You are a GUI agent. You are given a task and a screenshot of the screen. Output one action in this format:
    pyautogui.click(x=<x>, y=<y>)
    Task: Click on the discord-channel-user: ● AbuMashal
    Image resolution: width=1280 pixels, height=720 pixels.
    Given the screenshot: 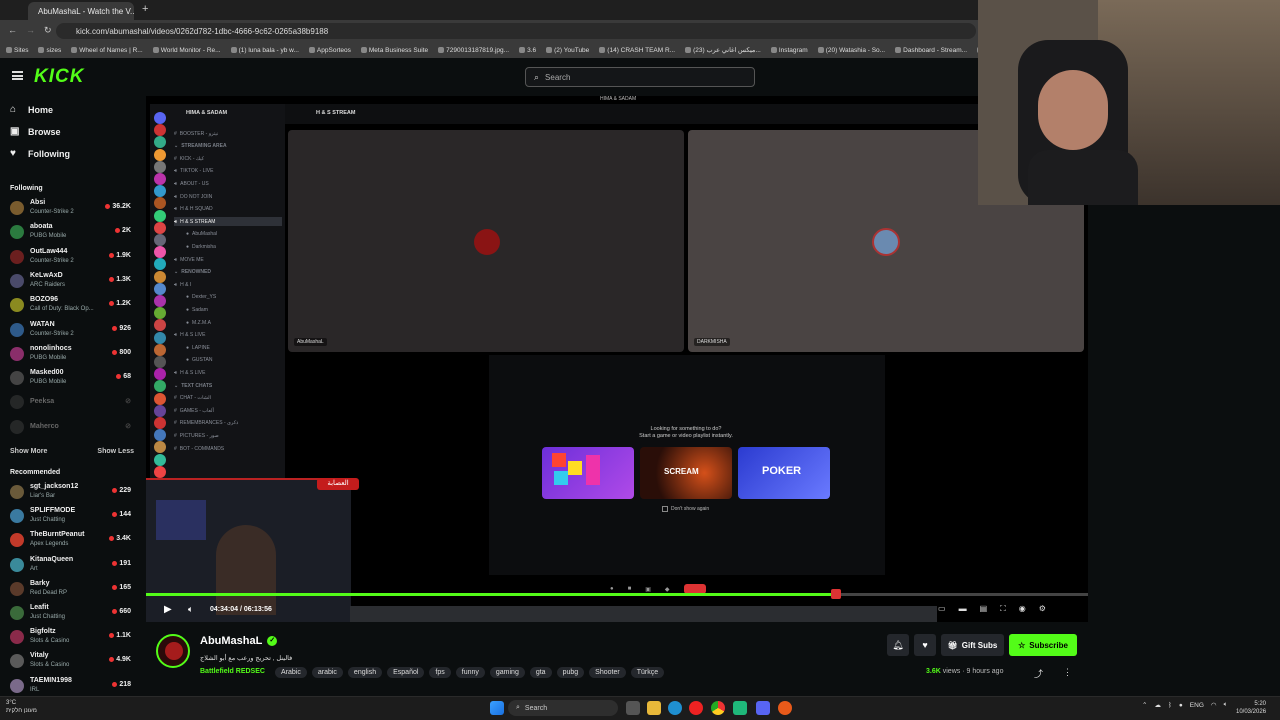 What is the action you would take?
    pyautogui.click(x=228, y=234)
    